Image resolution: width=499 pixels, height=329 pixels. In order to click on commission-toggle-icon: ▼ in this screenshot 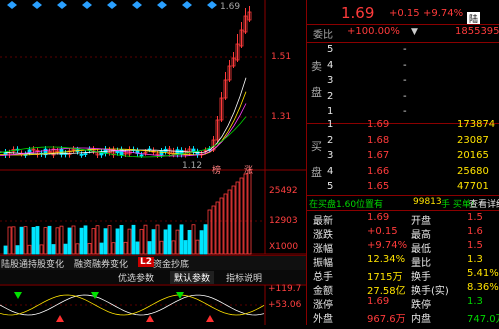, I will do `click(414, 32)`.